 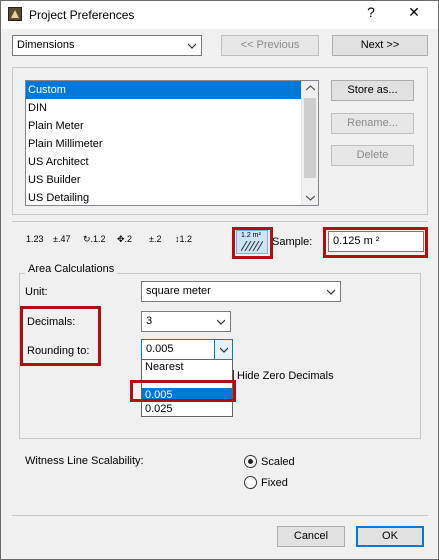 What do you see at coordinates (186, 321) in the screenshot?
I see `decimals-select: 3` at bounding box center [186, 321].